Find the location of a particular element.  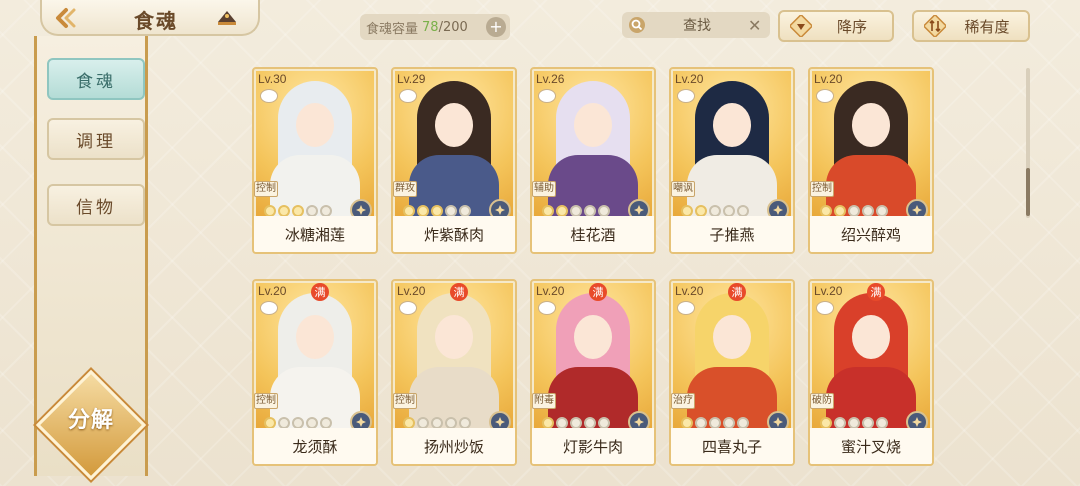

level-label: Lv.30 is located at coordinates (272, 79).